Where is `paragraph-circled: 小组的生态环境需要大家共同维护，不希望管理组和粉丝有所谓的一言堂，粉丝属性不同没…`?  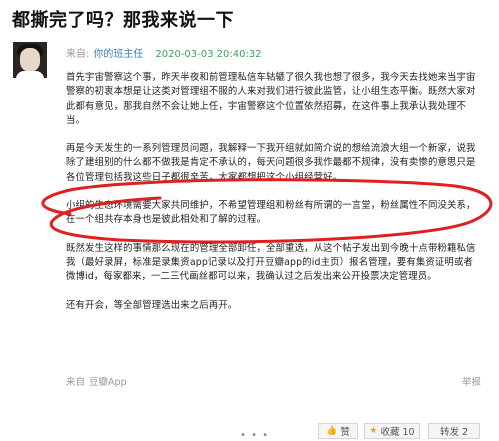 paragraph-circled: 小组的生态环境需要大家共同维护，不希望管理组和粉丝有所谓的一言堂，粉丝属性不同没… is located at coordinates (271, 213).